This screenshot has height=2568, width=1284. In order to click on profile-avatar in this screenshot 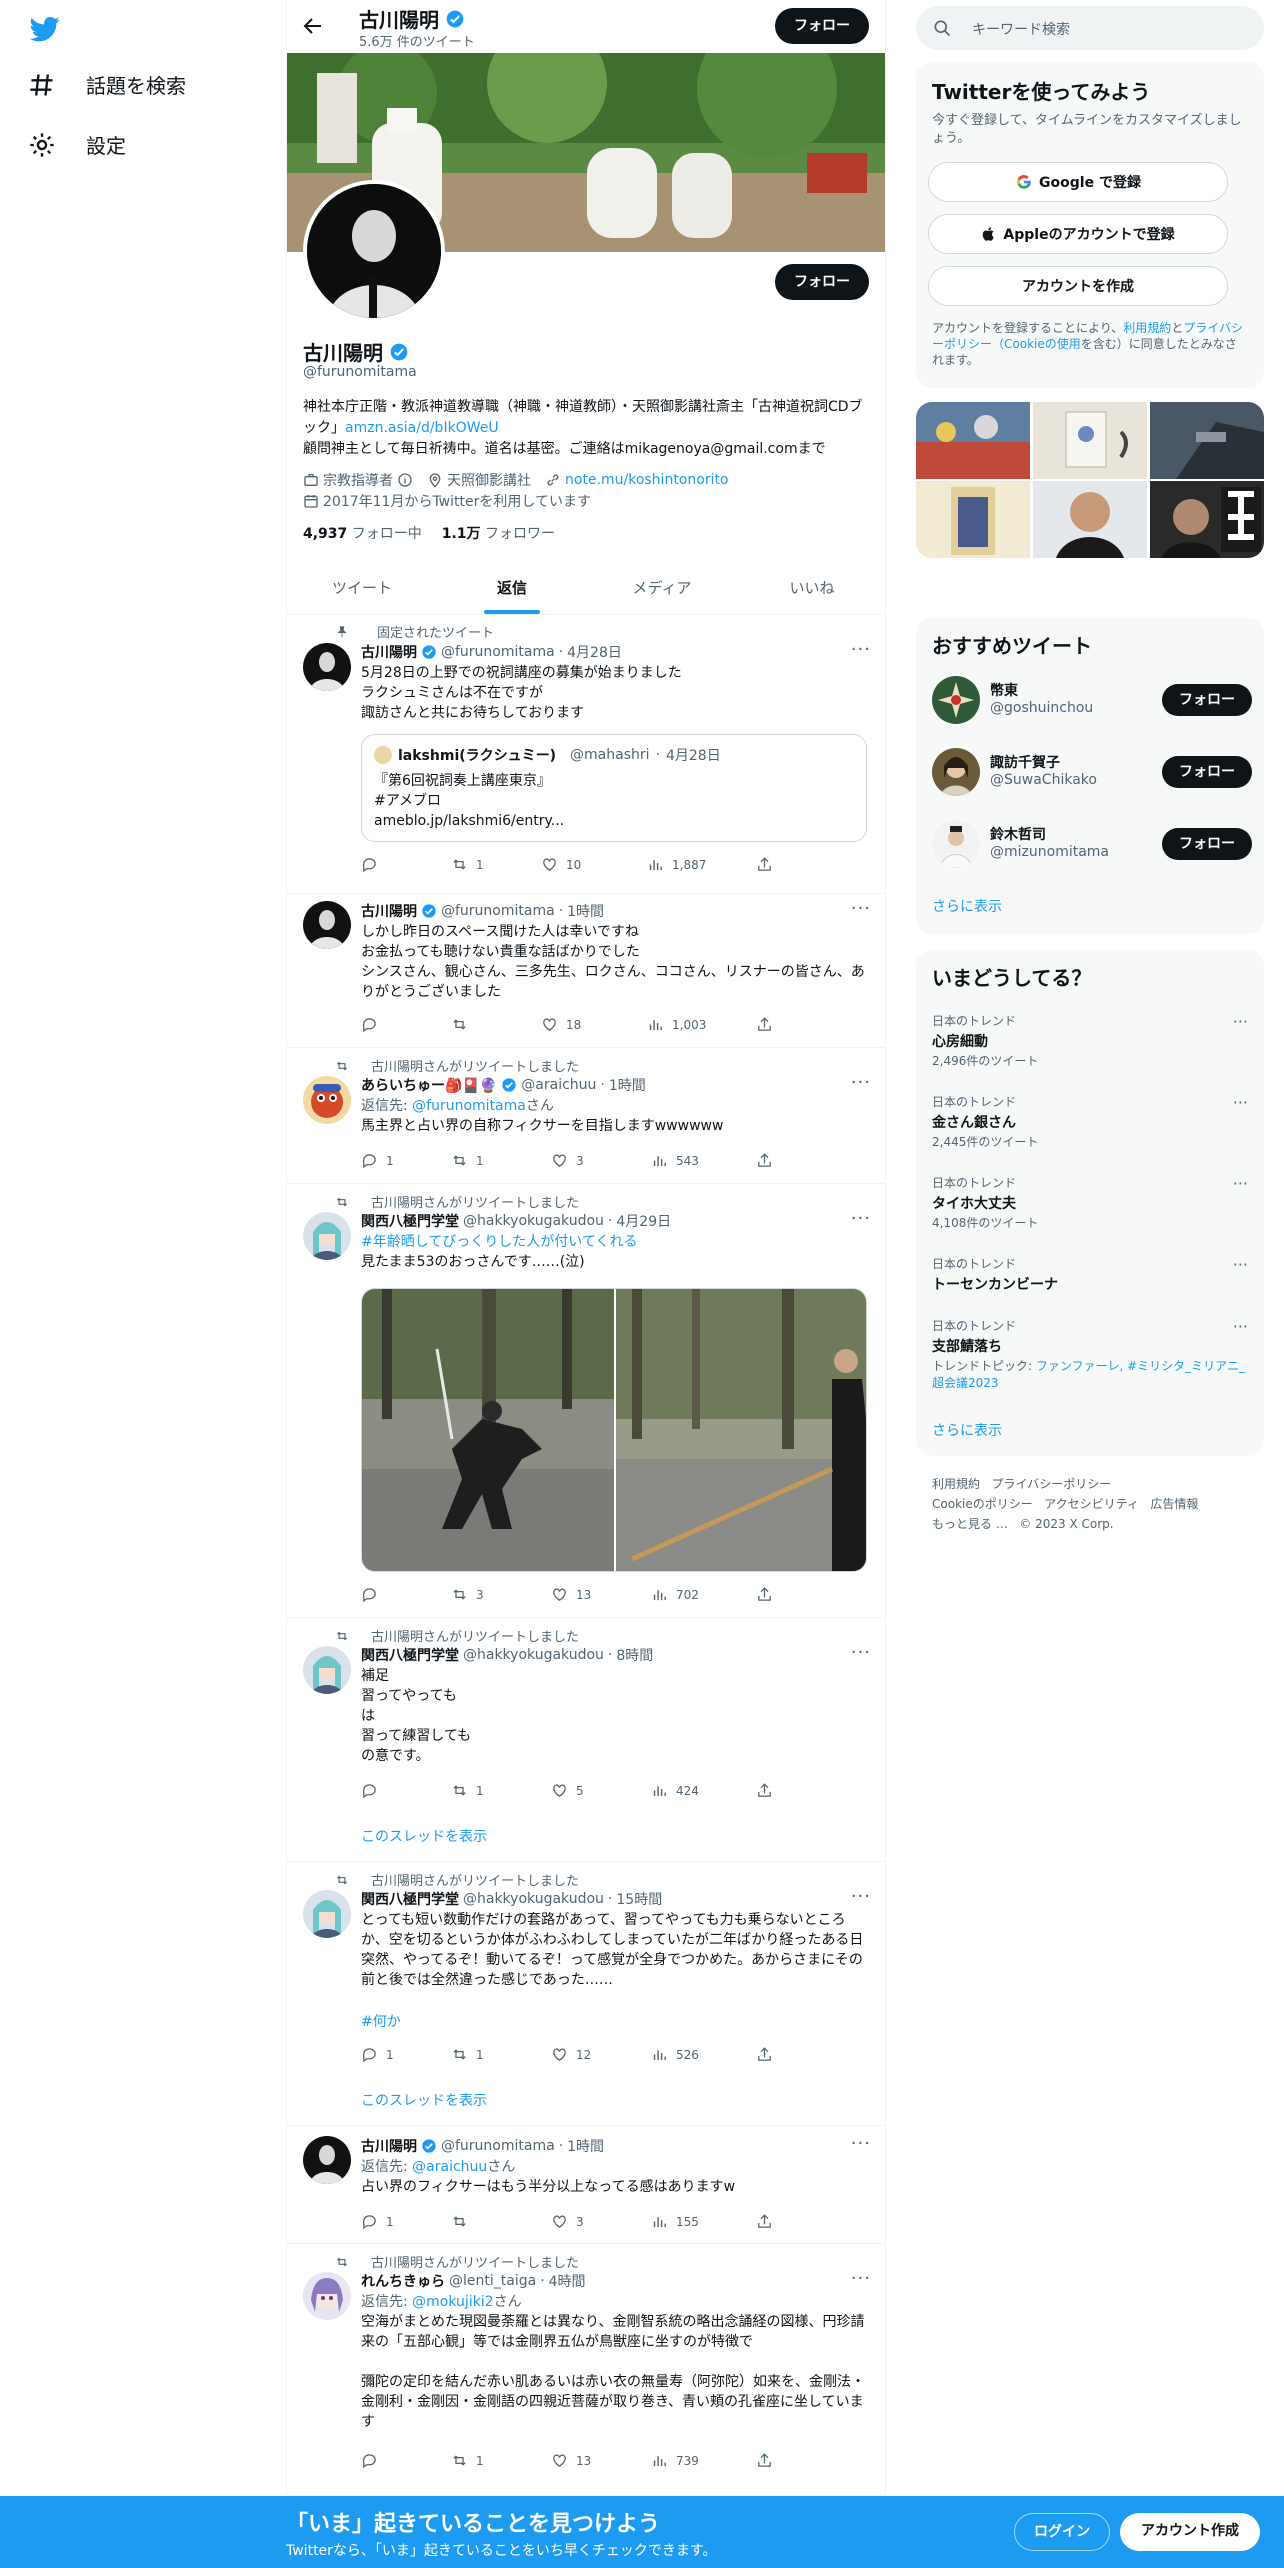, I will do `click(374, 251)`.